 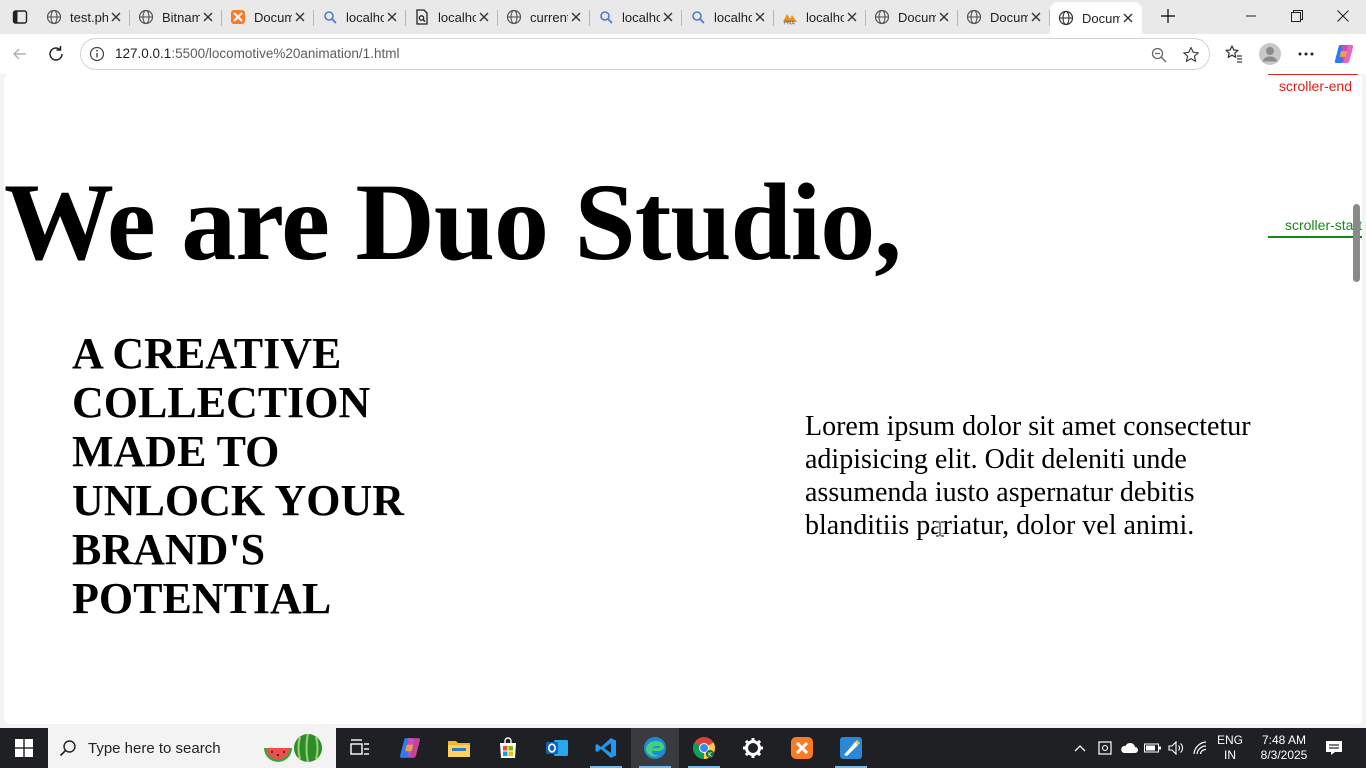 I want to click on tab: Bitnami, so click(x=176, y=17).